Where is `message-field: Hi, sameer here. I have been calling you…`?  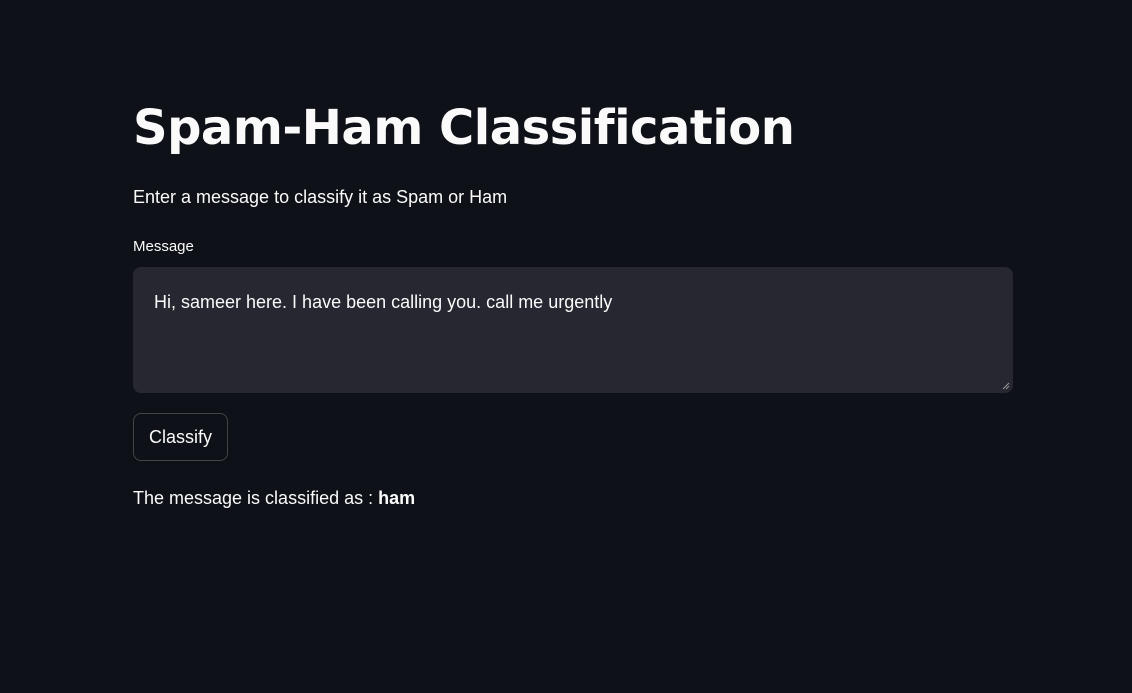
message-field: Hi, sameer here. I have been calling you… is located at coordinates (573, 330).